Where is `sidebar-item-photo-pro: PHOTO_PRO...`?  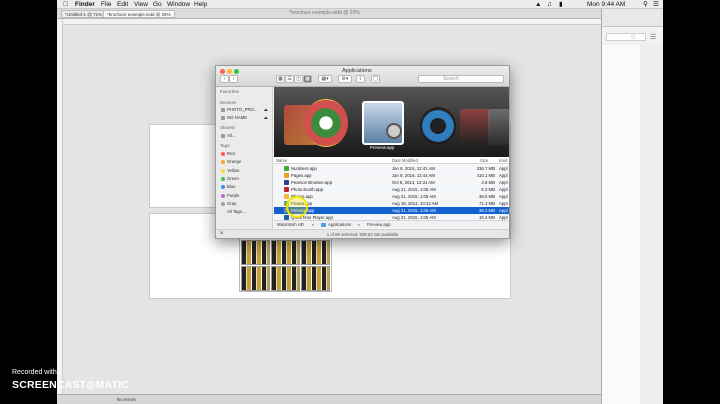 sidebar-item-photo-pro: PHOTO_PRO... is located at coordinates (242, 109).